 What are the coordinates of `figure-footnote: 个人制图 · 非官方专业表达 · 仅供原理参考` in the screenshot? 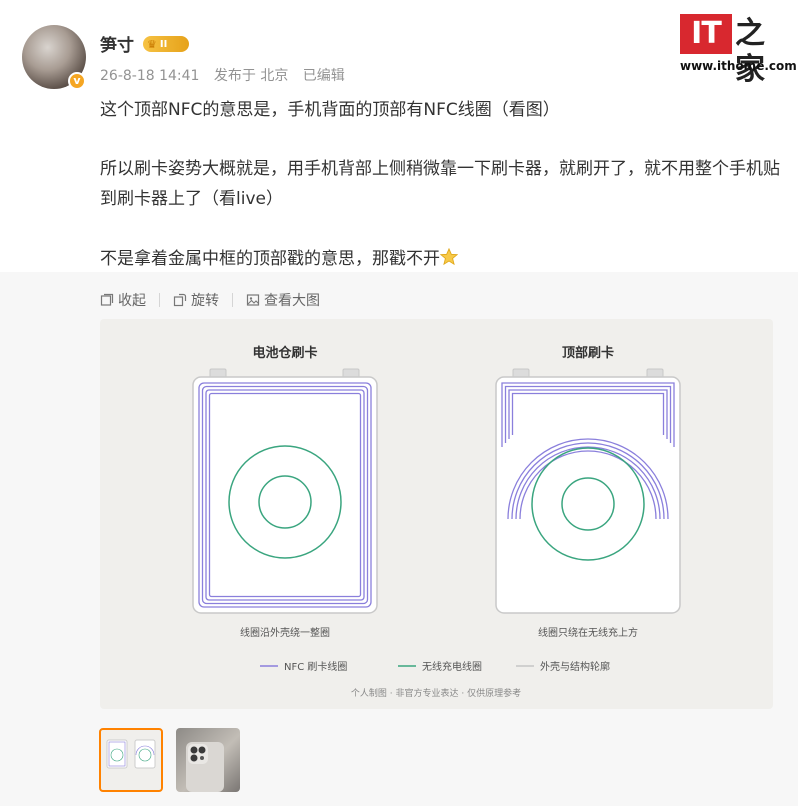 It's located at (436, 693).